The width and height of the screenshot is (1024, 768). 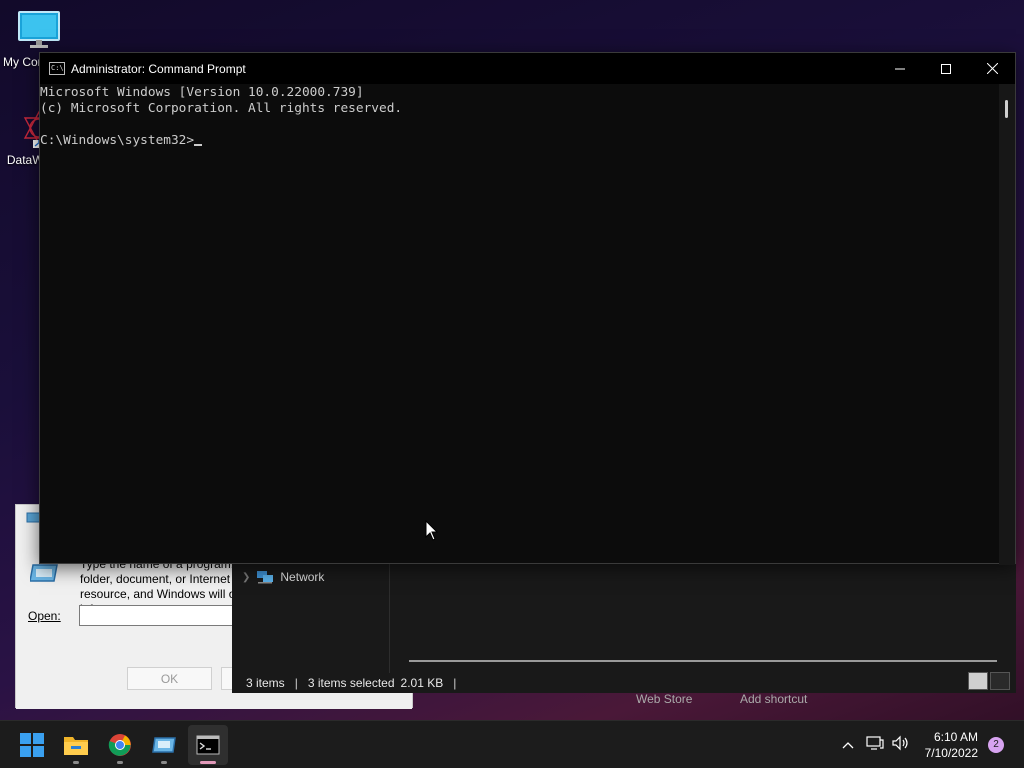 I want to click on window-controls, so click(x=946, y=68).